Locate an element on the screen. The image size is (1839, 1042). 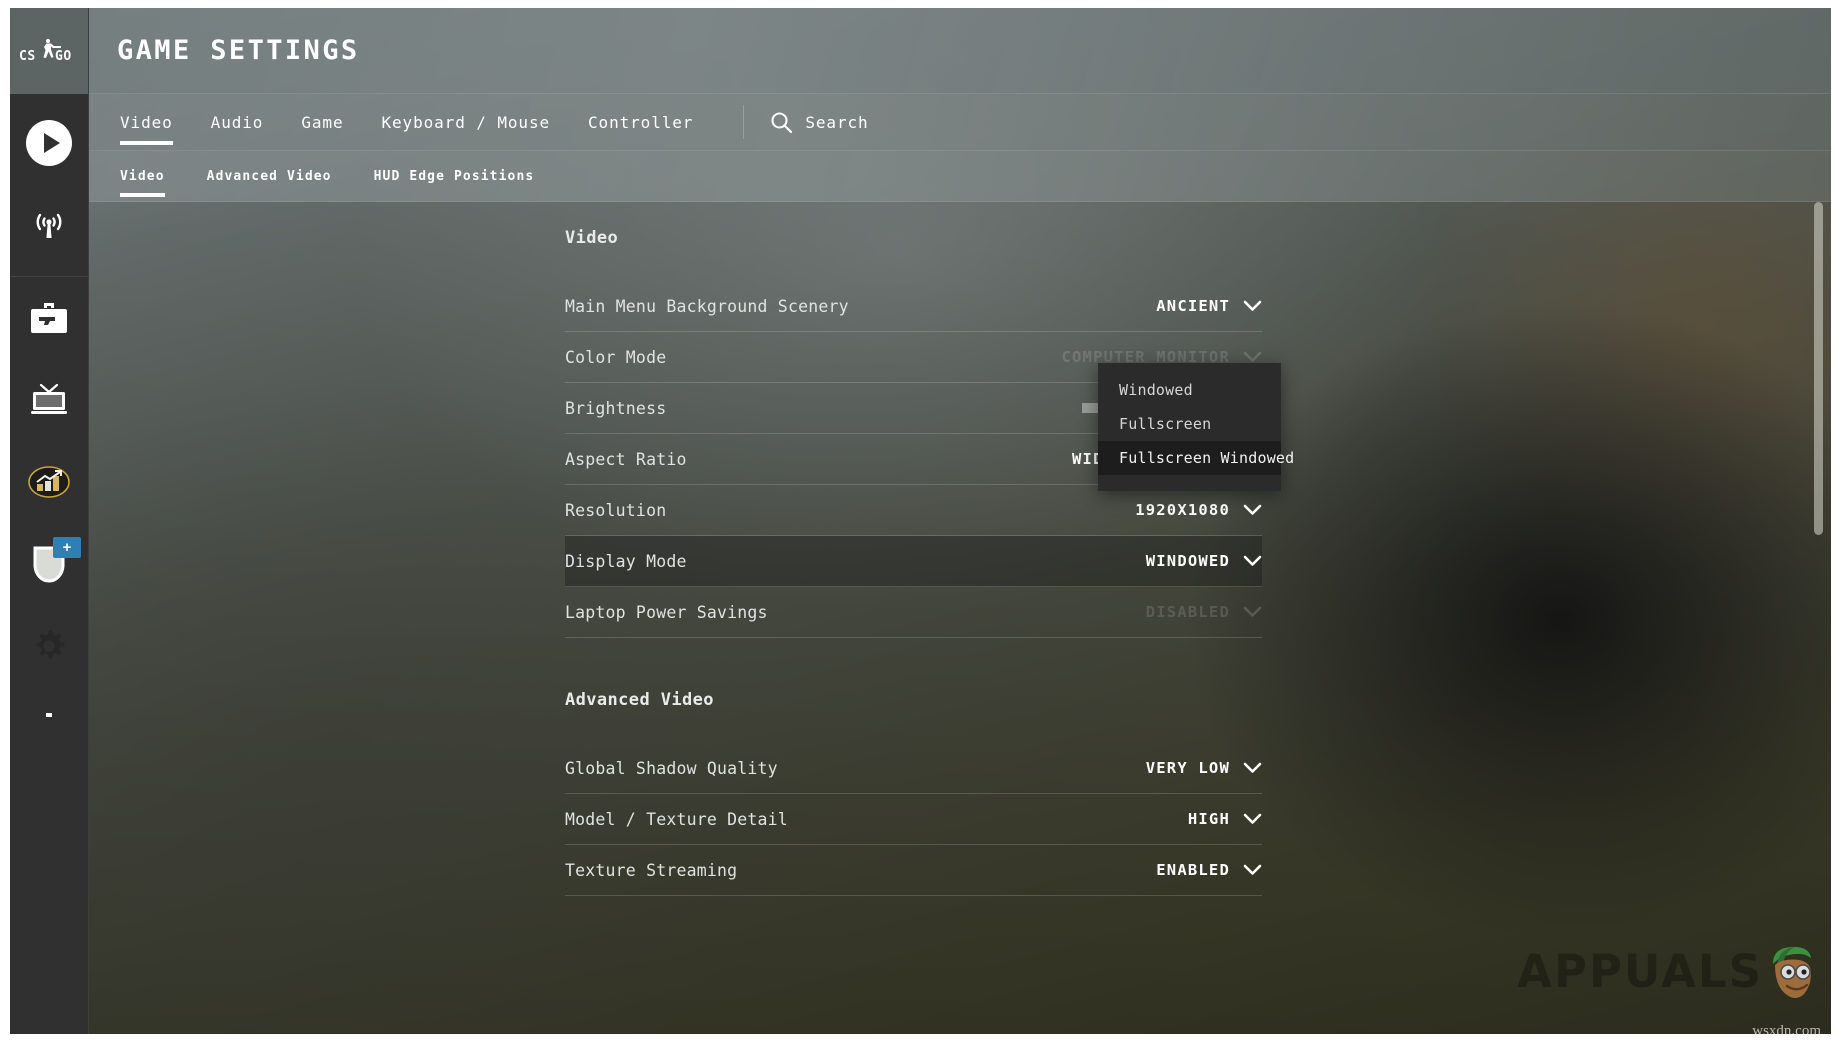
setting-value: ENABLED is located at coordinates (1209, 870).